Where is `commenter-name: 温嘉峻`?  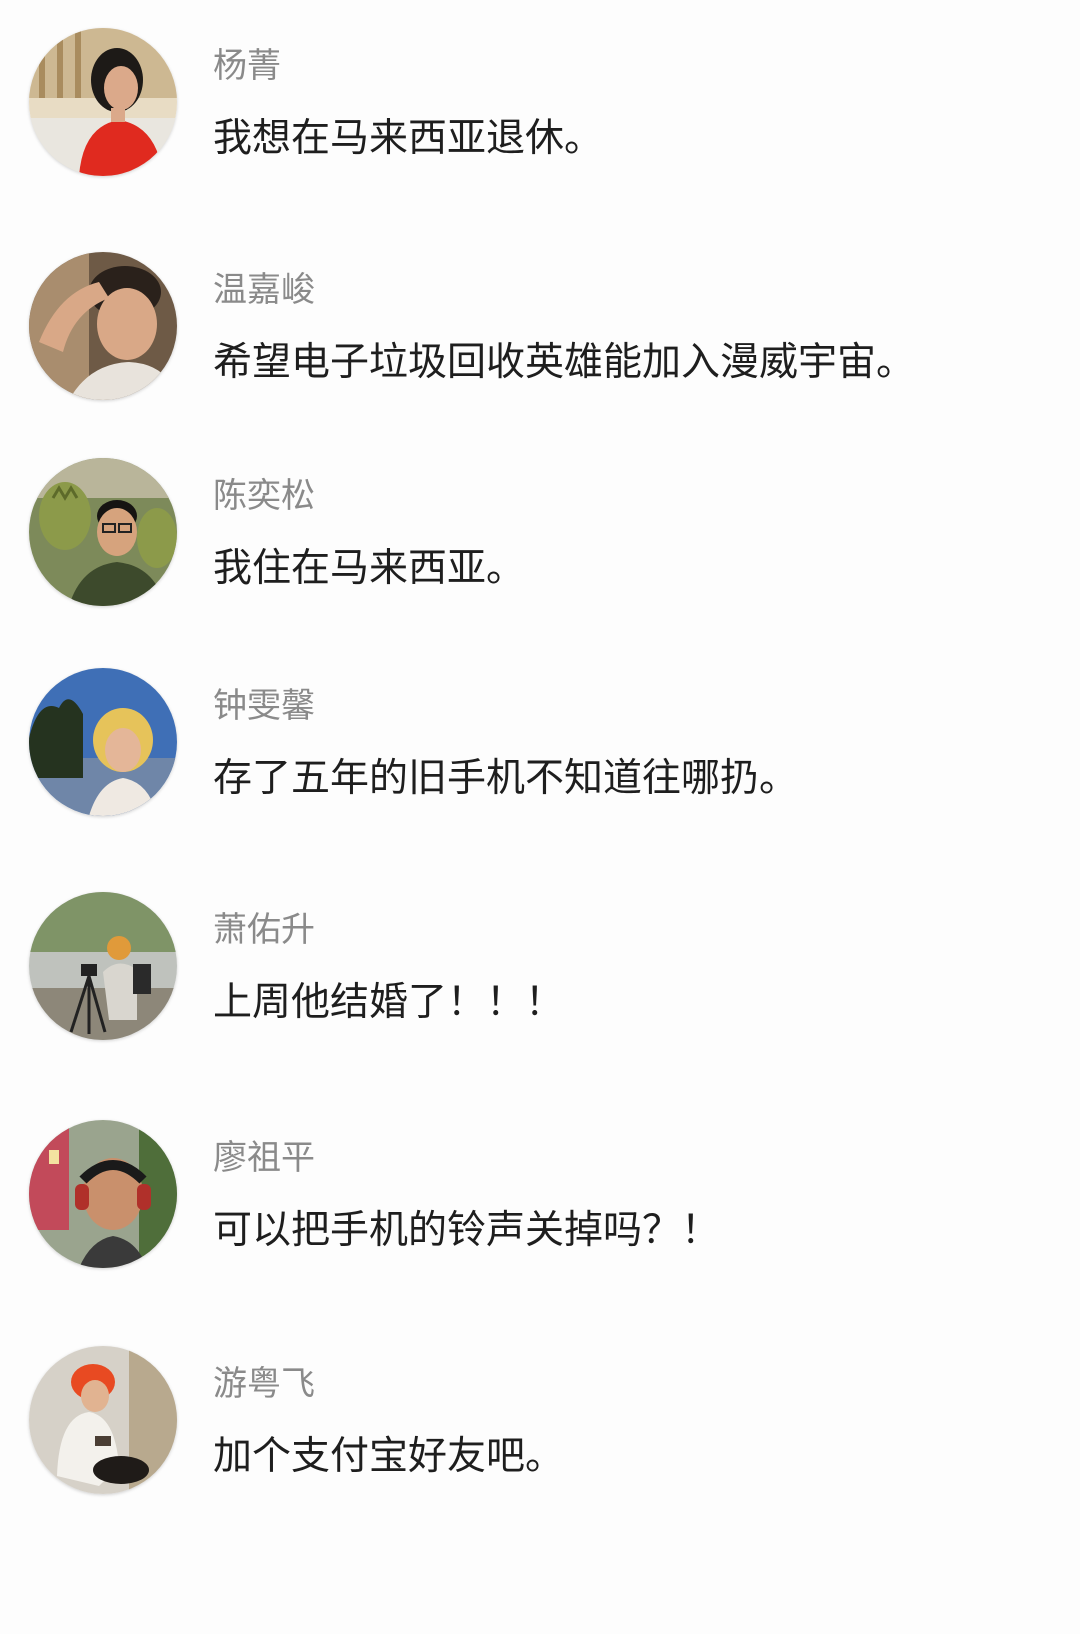
commenter-name: 温嘉峻 is located at coordinates (264, 290).